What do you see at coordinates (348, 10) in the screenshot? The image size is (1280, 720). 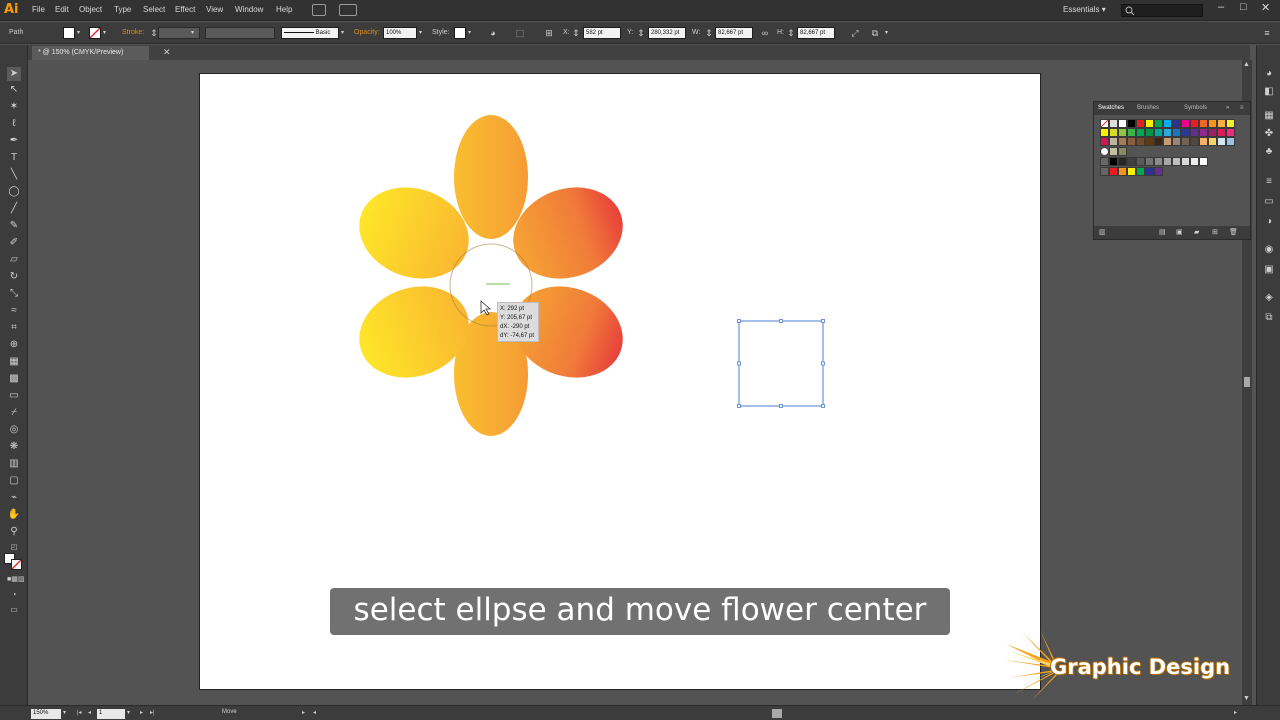 I see `arrange-documents-icon` at bounding box center [348, 10].